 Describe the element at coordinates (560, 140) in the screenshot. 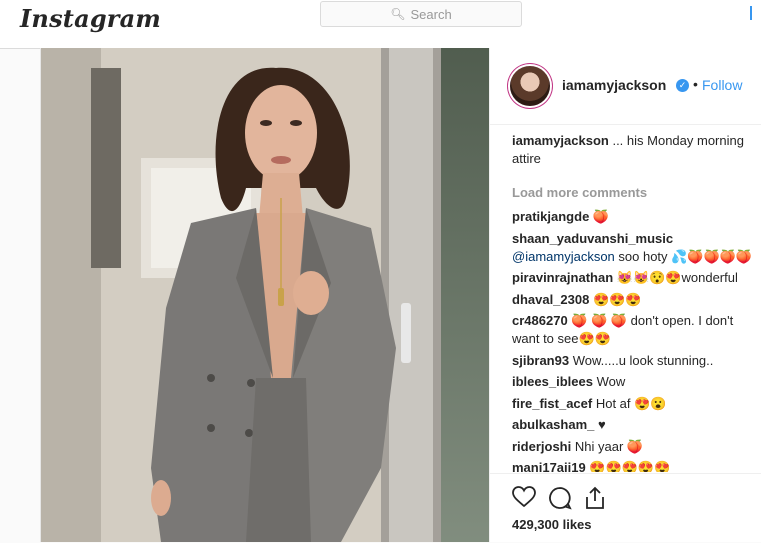

I see `caption-username: iamamyjackson` at that location.